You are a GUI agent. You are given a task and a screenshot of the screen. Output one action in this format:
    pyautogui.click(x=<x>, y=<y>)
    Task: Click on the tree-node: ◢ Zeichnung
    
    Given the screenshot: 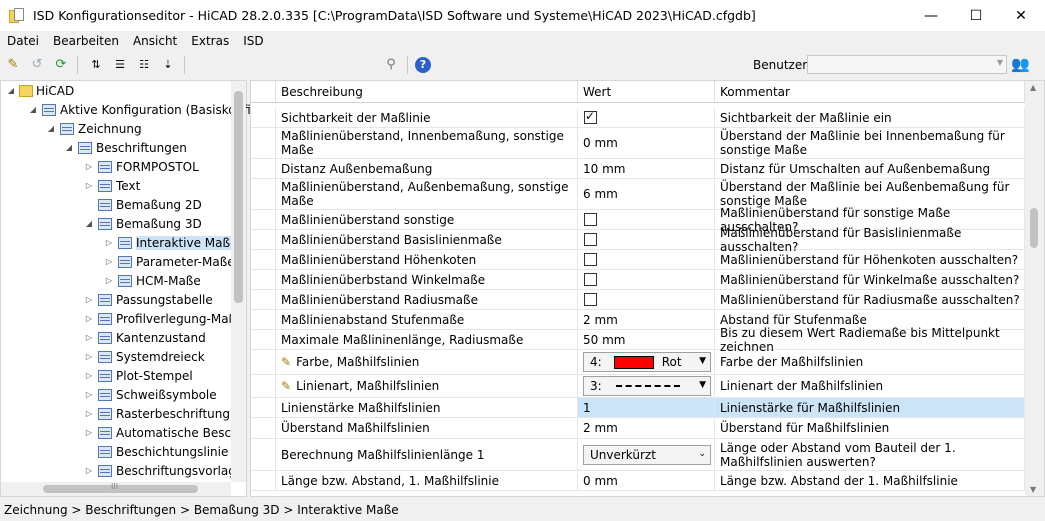 What is the action you would take?
    pyautogui.click(x=94, y=128)
    